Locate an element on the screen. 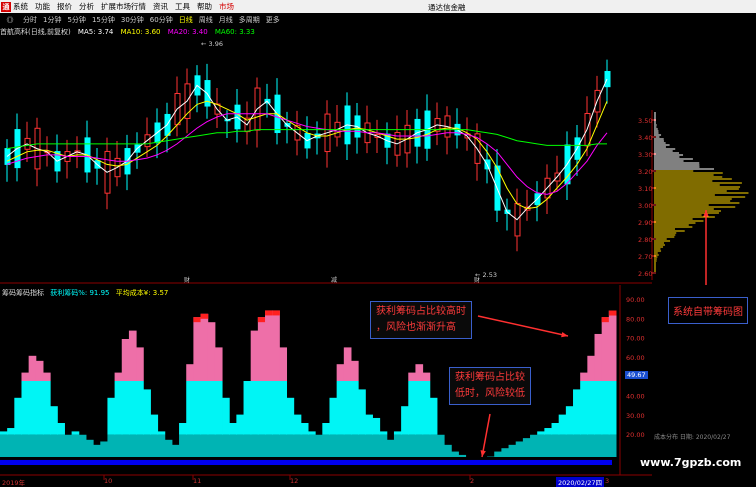  indicator-tick-label: 30.00 is located at coordinates (635, 416).